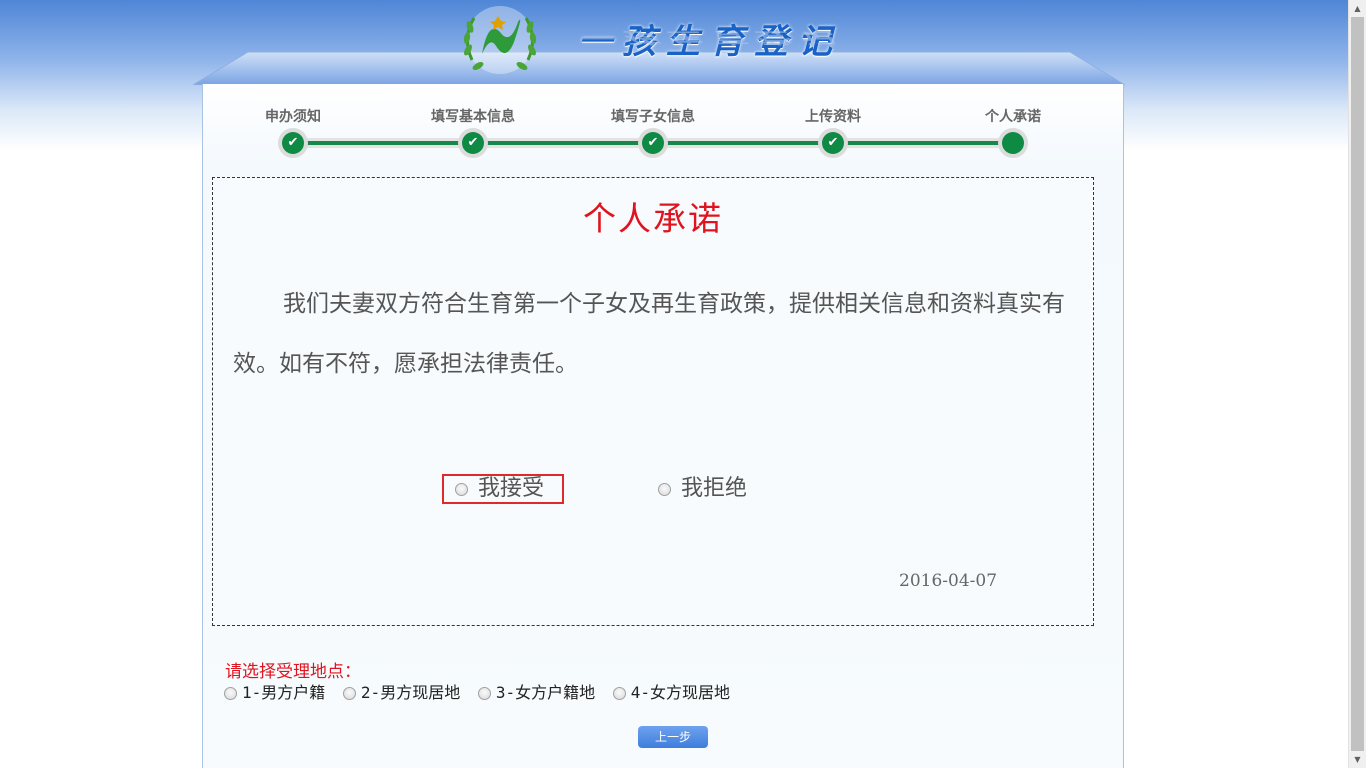  I want to click on brand-title-reflection: 一孩生育登记, so click(710, 37).